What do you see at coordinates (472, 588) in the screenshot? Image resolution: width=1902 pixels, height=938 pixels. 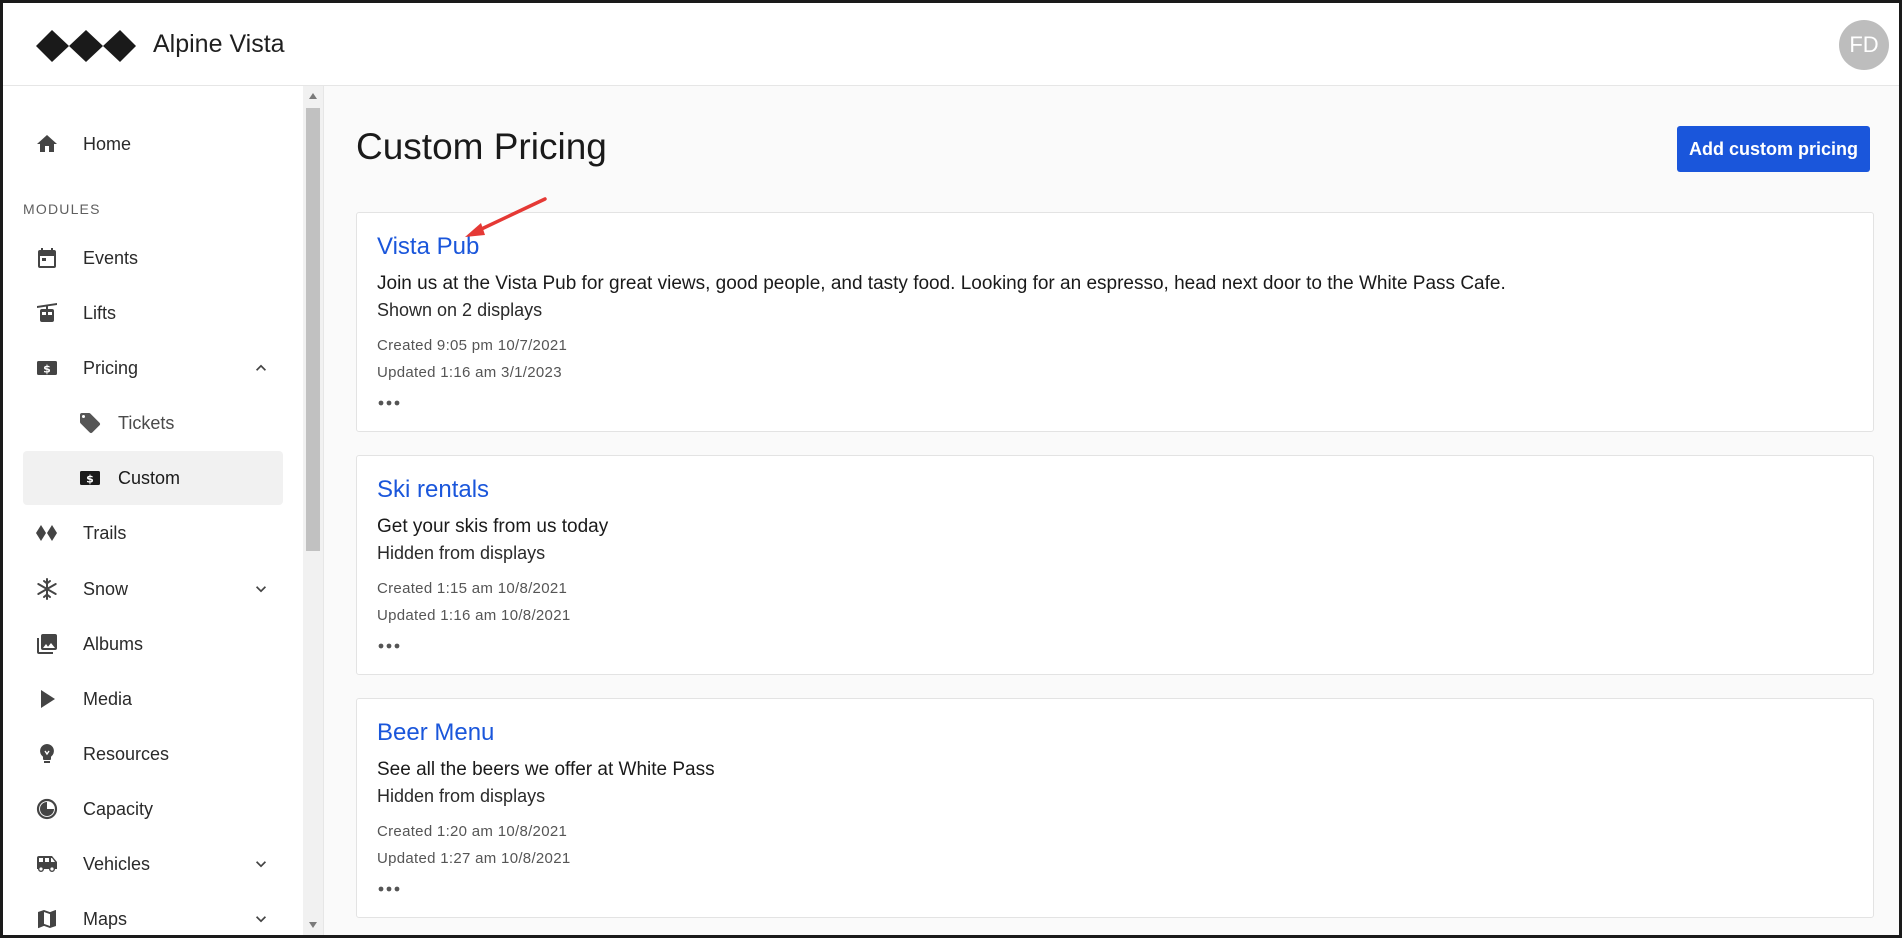 I see `card-created-date: Created 1:15 am 10/8/2021` at bounding box center [472, 588].